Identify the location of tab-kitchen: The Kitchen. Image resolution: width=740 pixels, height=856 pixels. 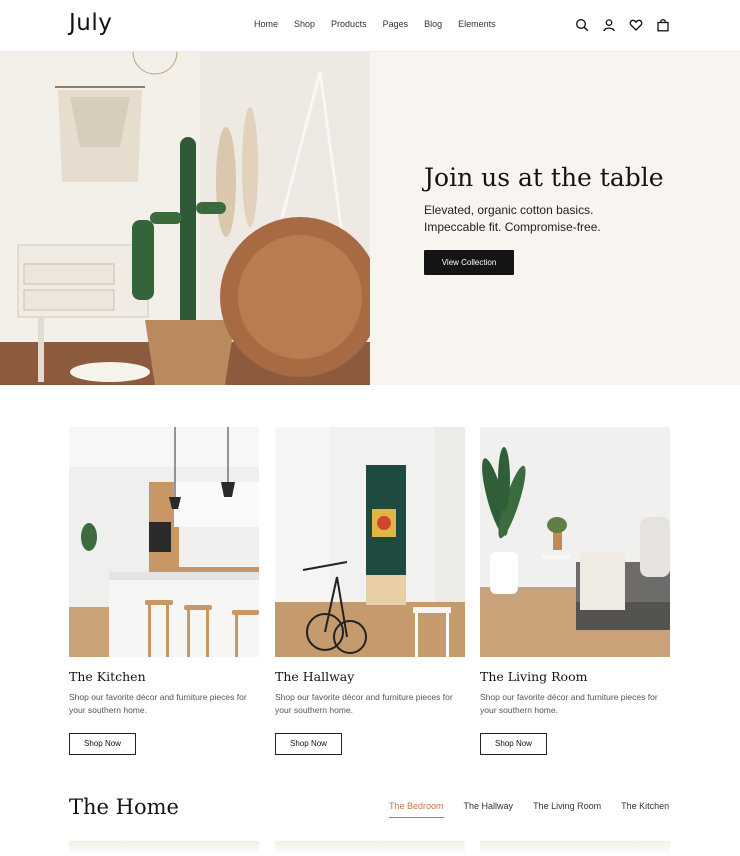
(645, 809).